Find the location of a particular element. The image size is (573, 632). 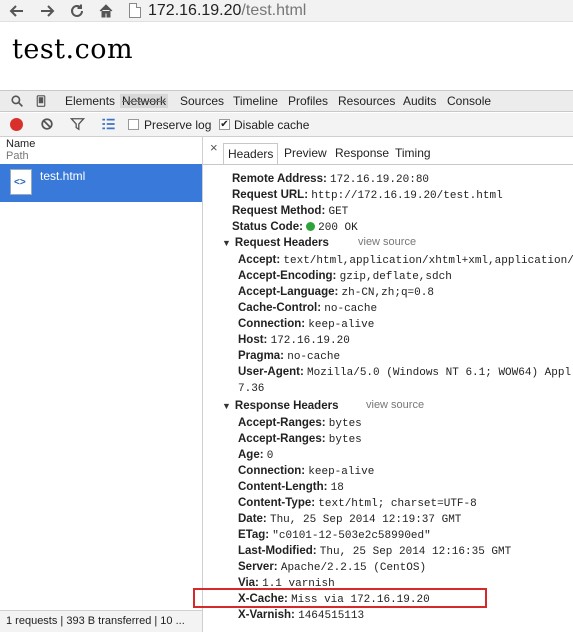

request-header-row: Pragma: no-cache is located at coordinates (289, 356).